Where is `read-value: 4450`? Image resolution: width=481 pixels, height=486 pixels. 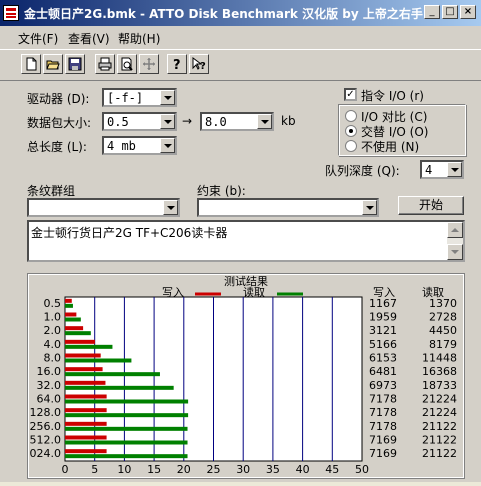 read-value: 4450 is located at coordinates (443, 330).